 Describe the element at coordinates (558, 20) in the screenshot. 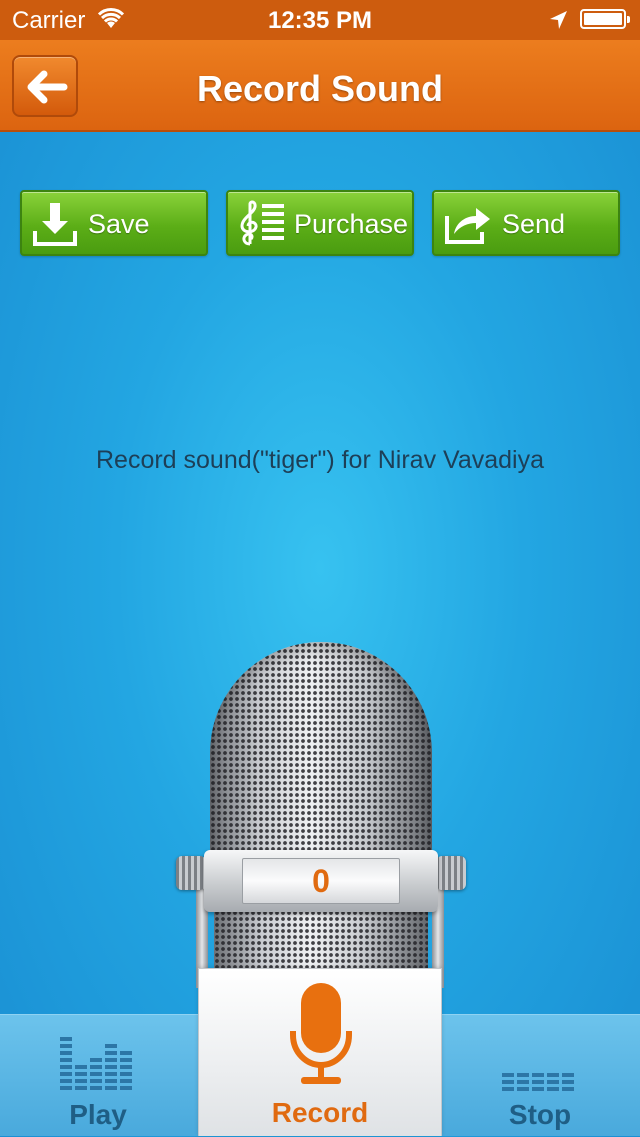

I see `location-arrow-icon` at that location.